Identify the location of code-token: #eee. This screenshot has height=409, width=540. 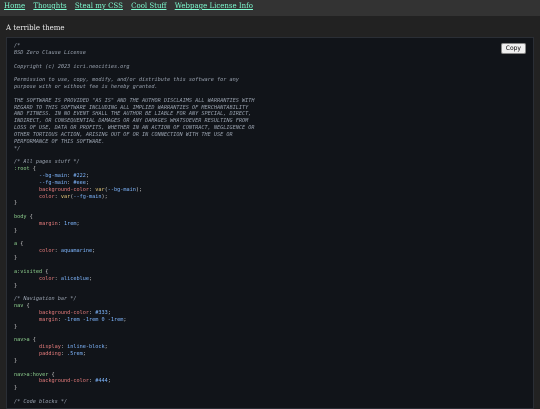
(79, 182).